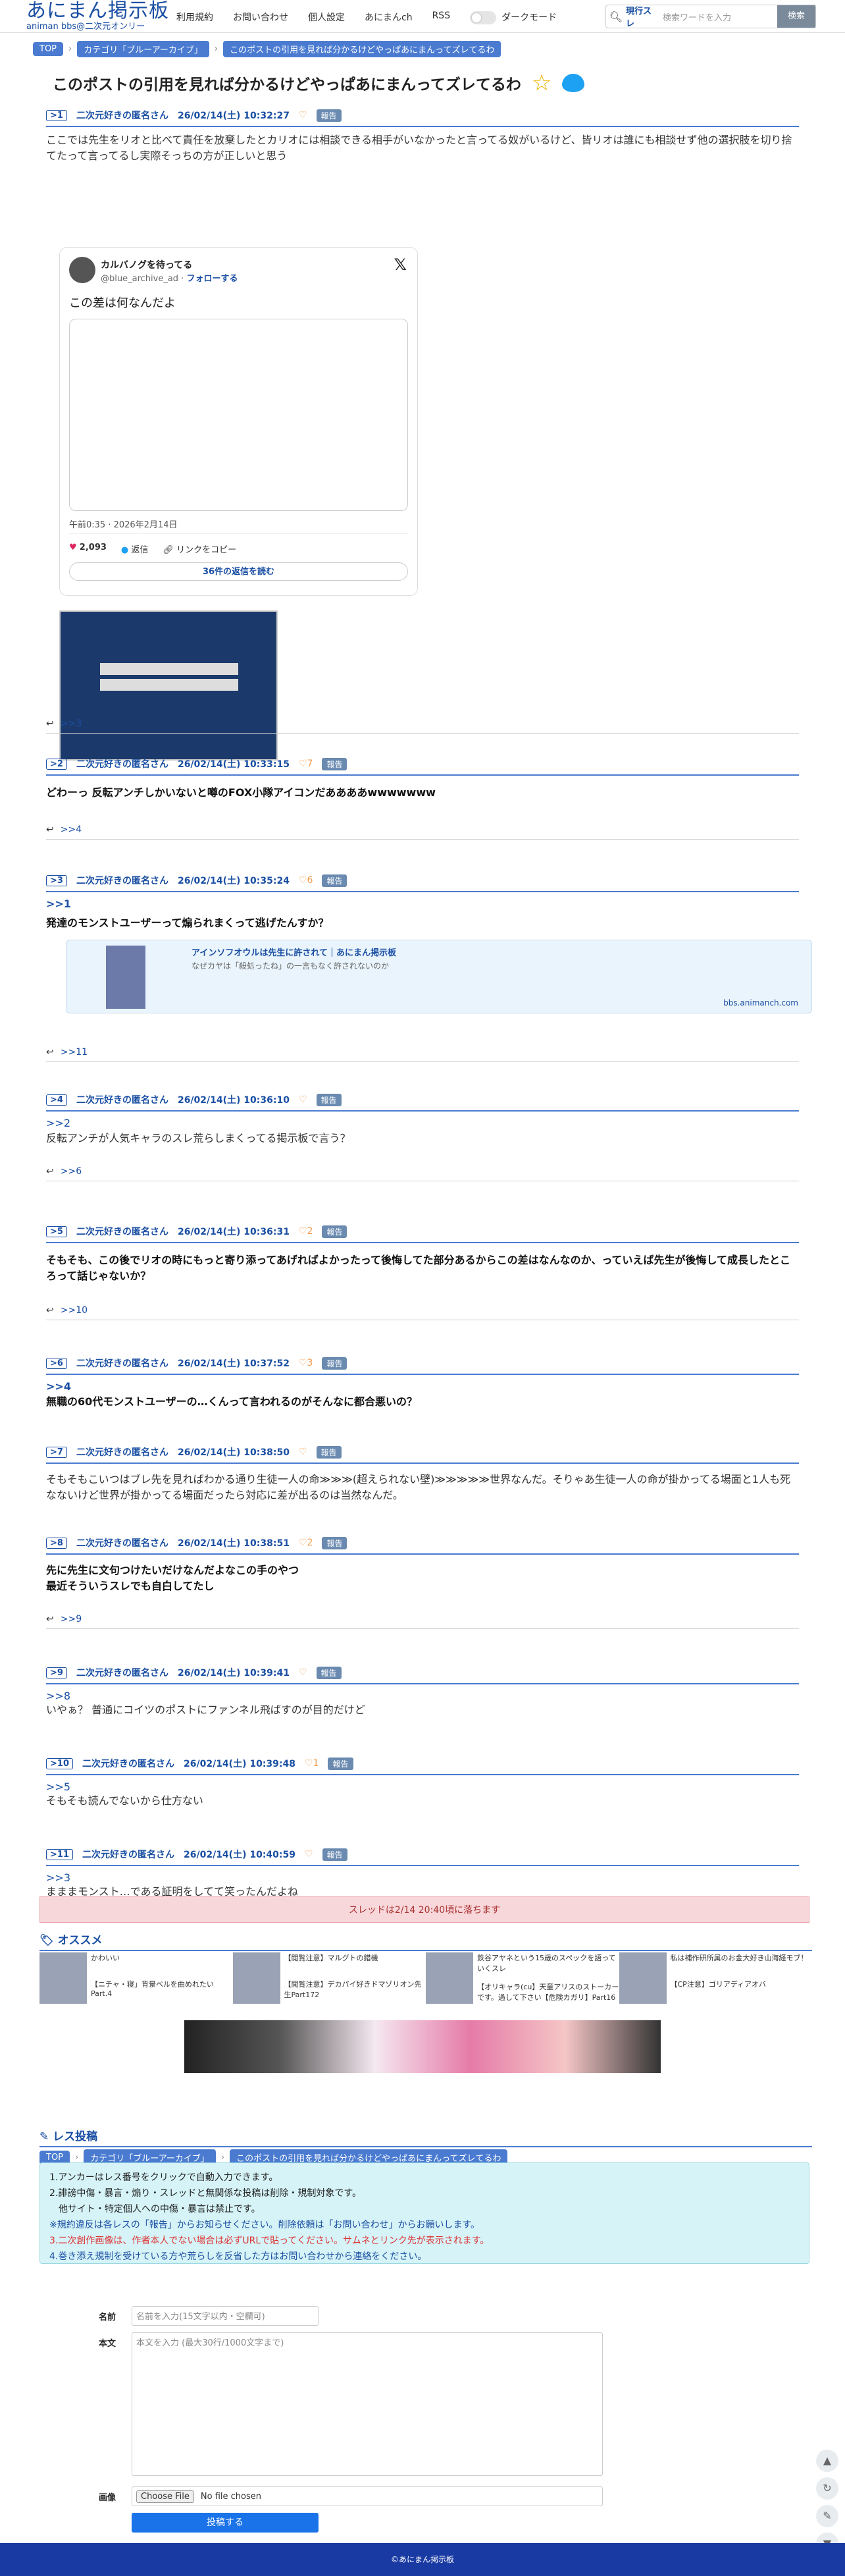 Image resolution: width=845 pixels, height=2576 pixels. What do you see at coordinates (82, 270) in the screenshot?
I see `avatar` at bounding box center [82, 270].